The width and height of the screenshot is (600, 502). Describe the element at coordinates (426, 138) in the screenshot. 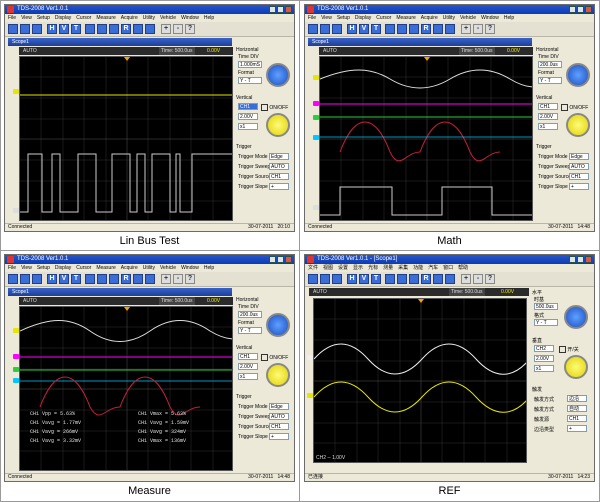

I see `waveform-display` at that location.